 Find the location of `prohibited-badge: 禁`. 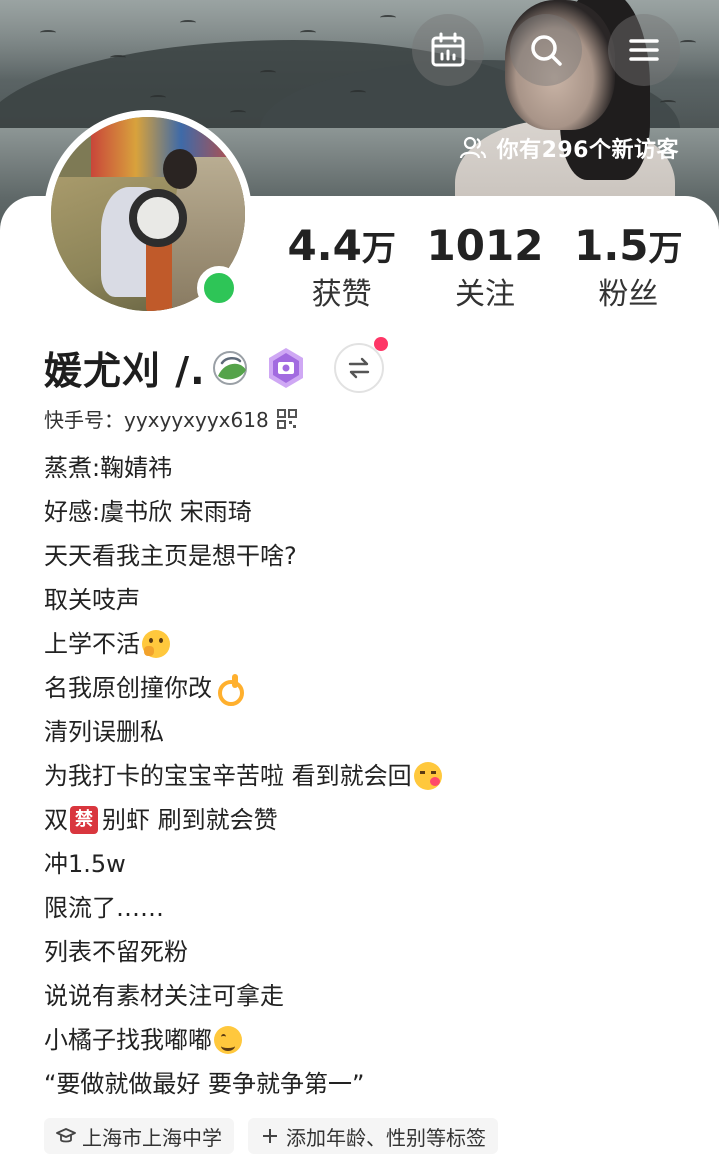

prohibited-badge: 禁 is located at coordinates (84, 820).